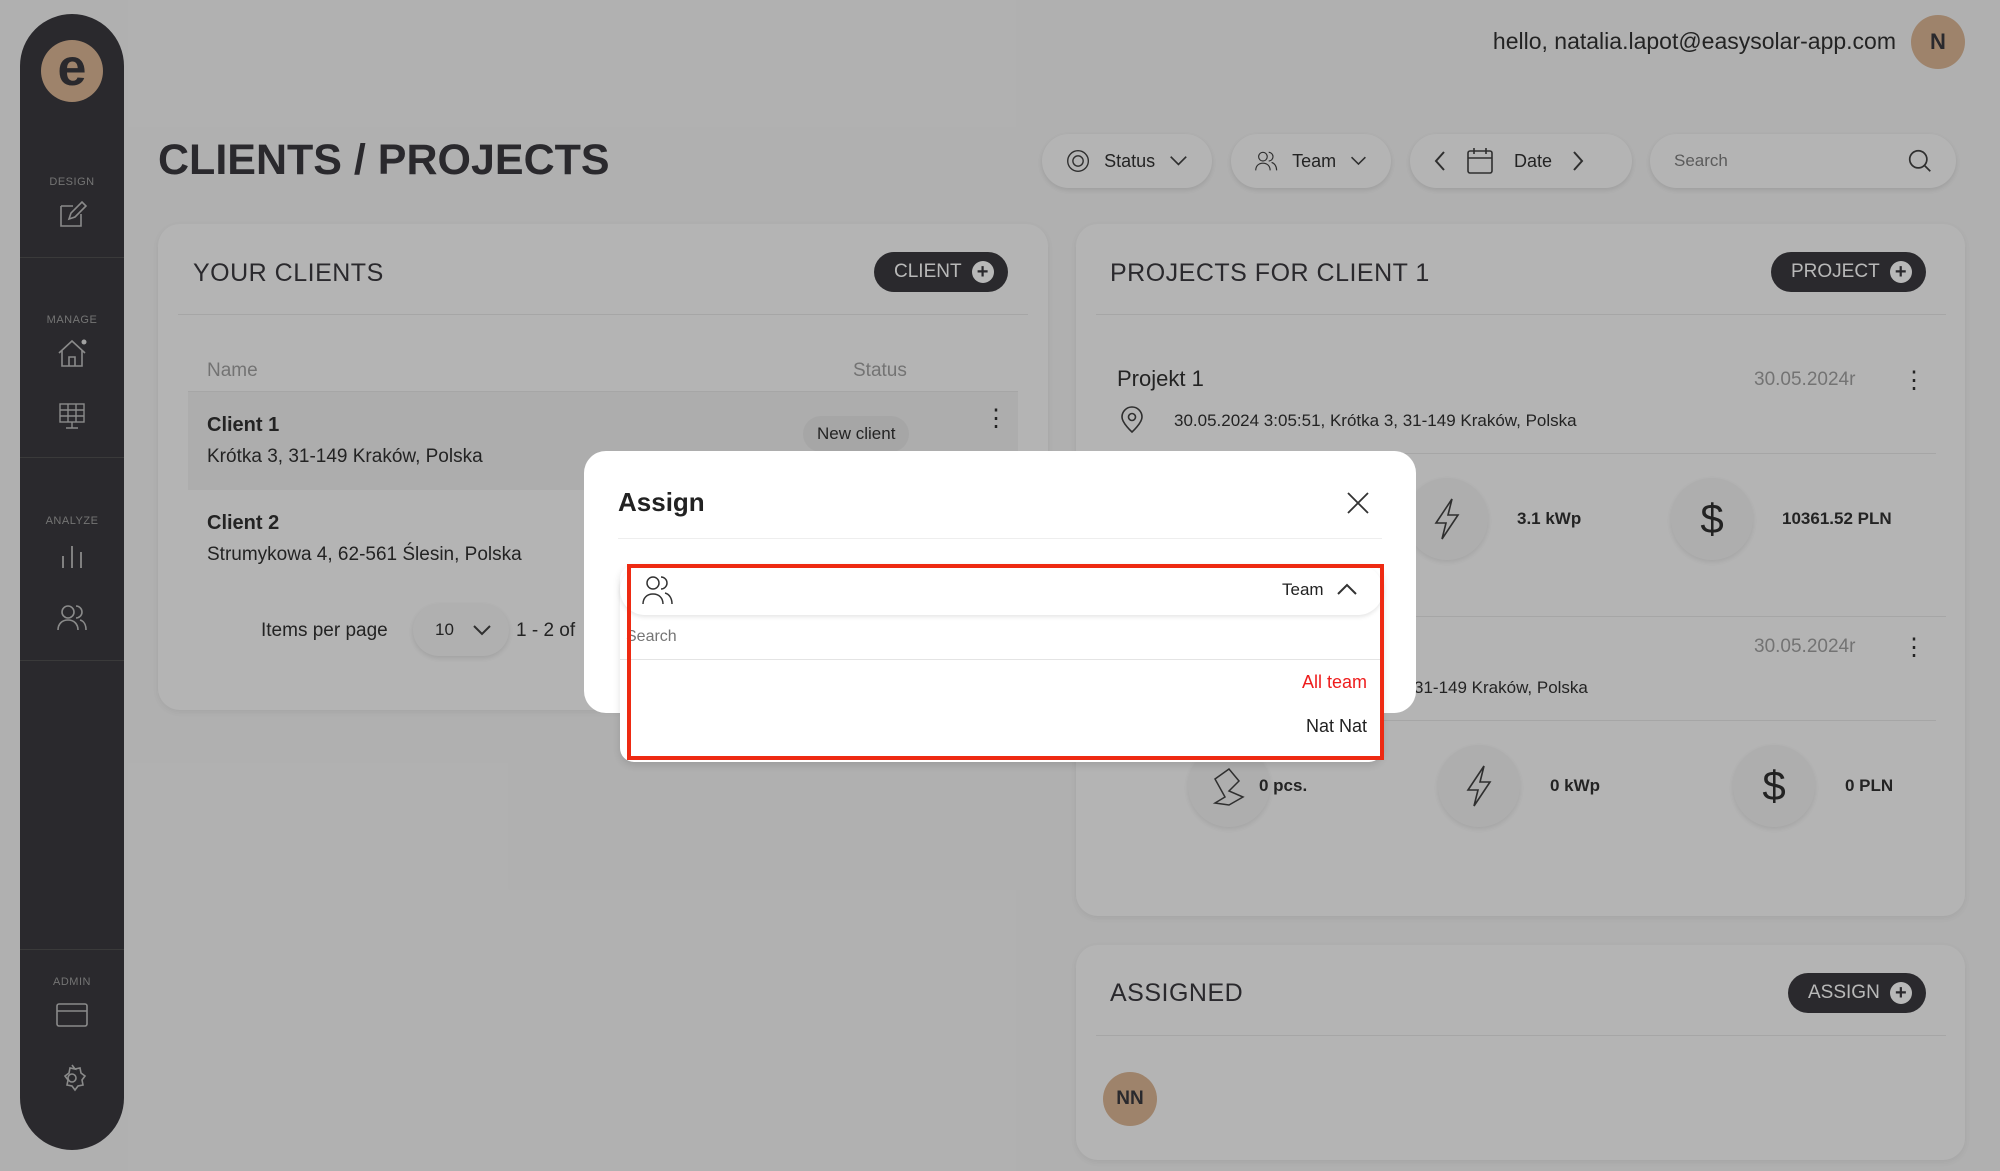 This screenshot has height=1171, width=2000. What do you see at coordinates (661, 502) in the screenshot?
I see `modal-title: Assign` at bounding box center [661, 502].